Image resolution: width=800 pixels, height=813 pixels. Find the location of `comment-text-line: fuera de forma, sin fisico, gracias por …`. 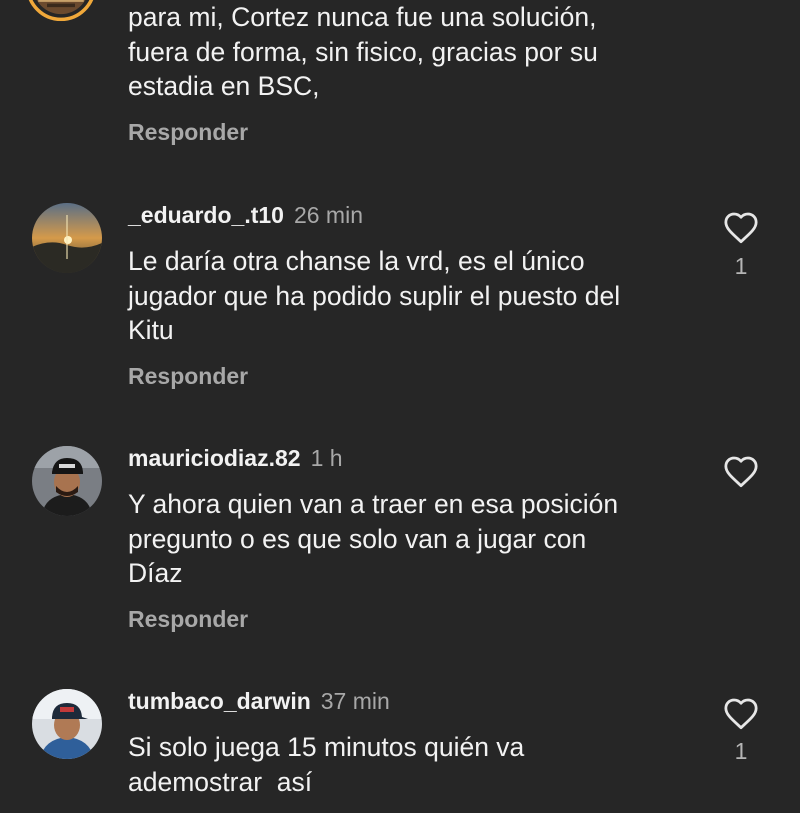

comment-text-line: fuera de forma, sin fisico, gracias por … is located at coordinates (363, 51).